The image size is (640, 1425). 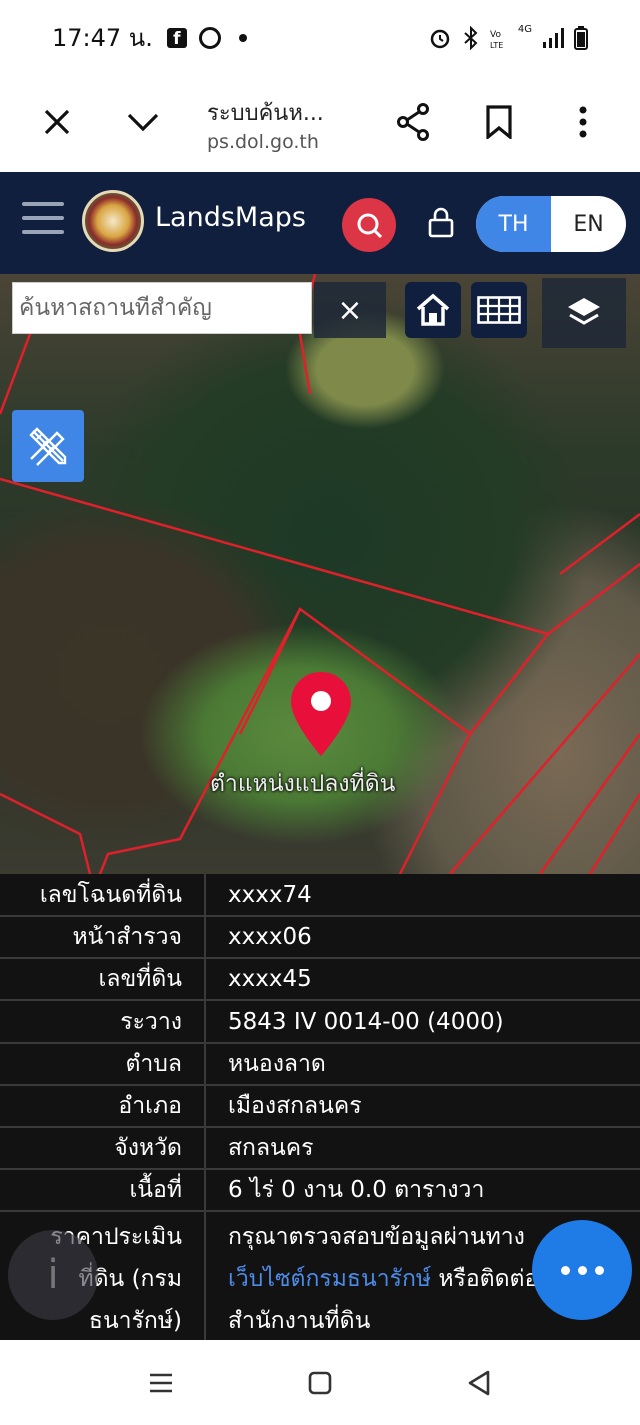 I want to click on table-row: อำเภอ เมืองสกลนคร, so click(x=320, y=1107).